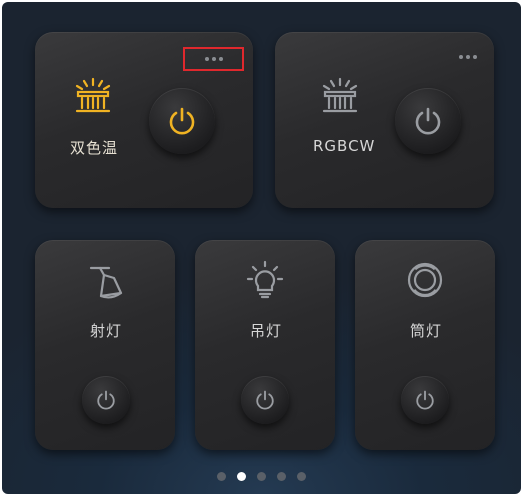 This screenshot has height=497, width=523. Describe the element at coordinates (266, 331) in the screenshot. I see `card-label: 吊灯` at that location.